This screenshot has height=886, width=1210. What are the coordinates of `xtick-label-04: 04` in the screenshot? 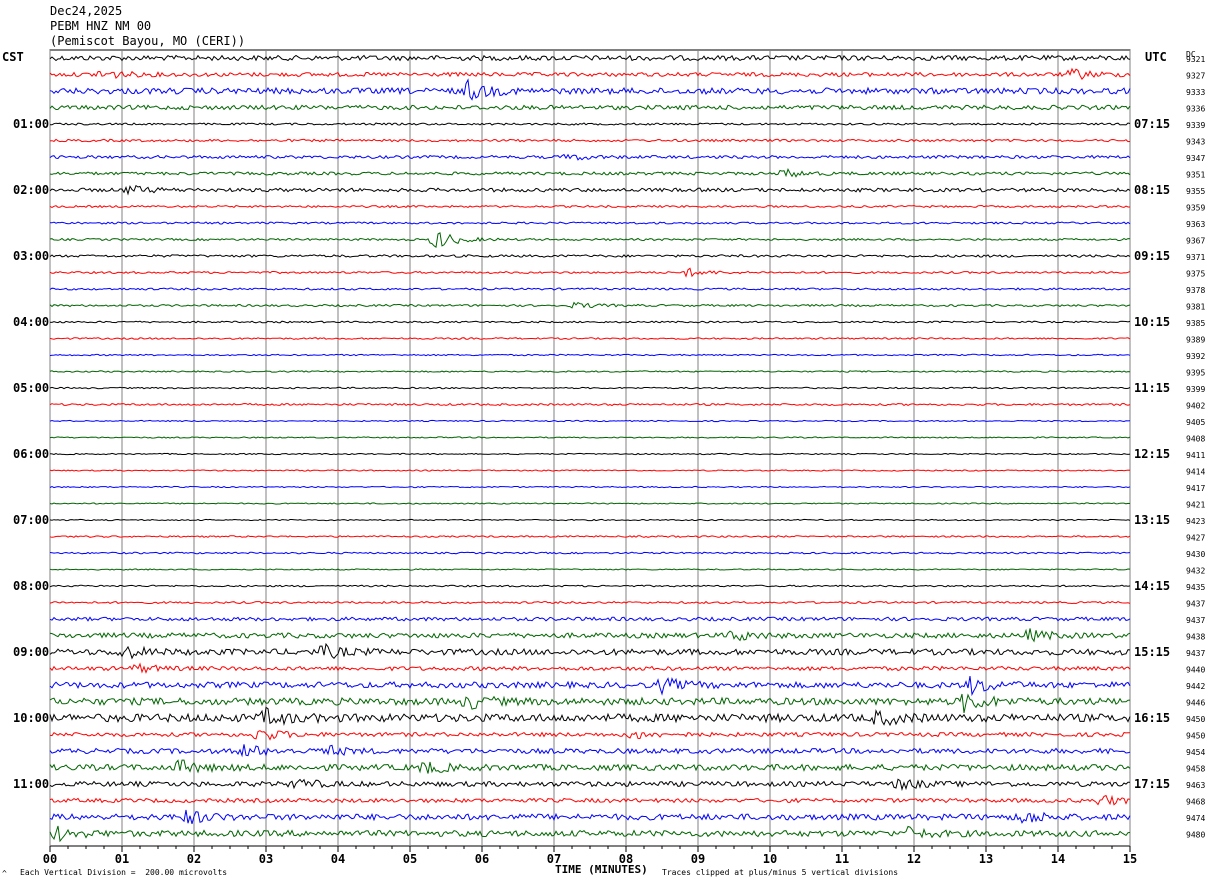 It's located at (338, 859).